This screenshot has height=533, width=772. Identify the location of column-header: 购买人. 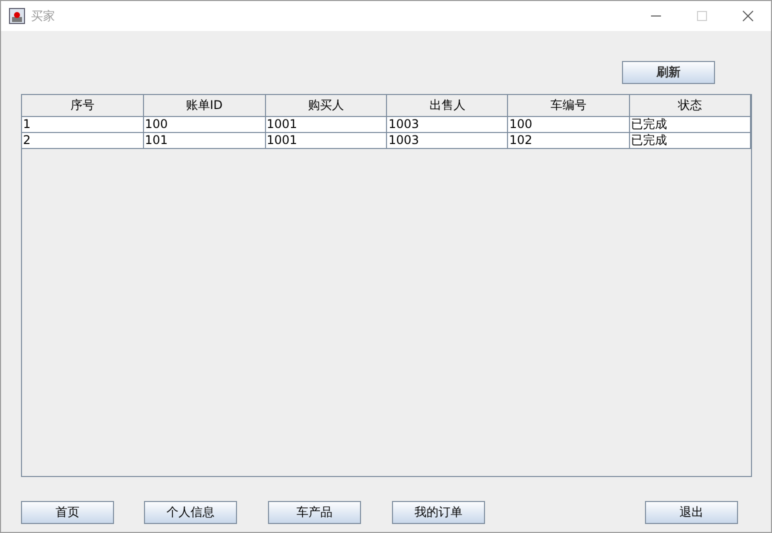
(327, 105).